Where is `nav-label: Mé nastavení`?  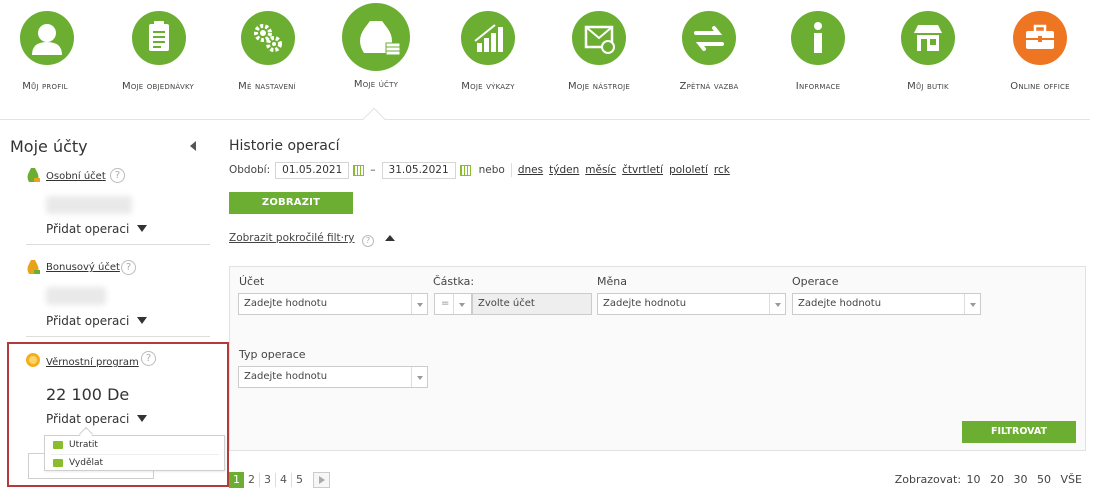 nav-label: Mé nastavení is located at coordinates (267, 86).